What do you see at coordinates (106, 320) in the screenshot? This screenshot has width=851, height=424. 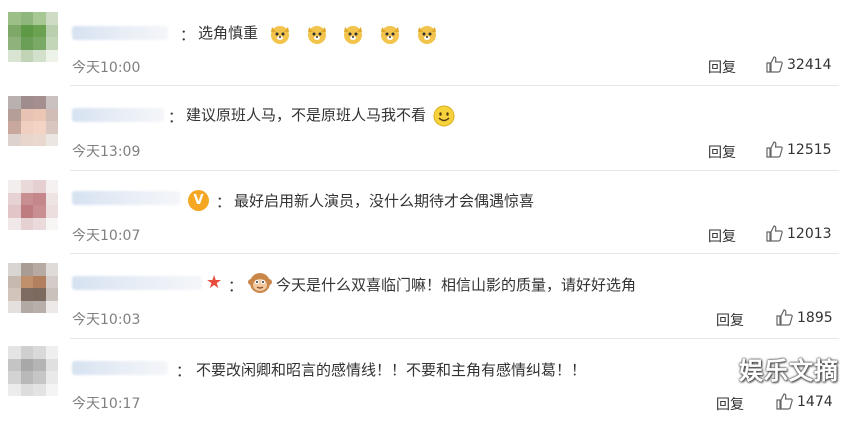 I see `comment-time: 今天10:03` at bounding box center [106, 320].